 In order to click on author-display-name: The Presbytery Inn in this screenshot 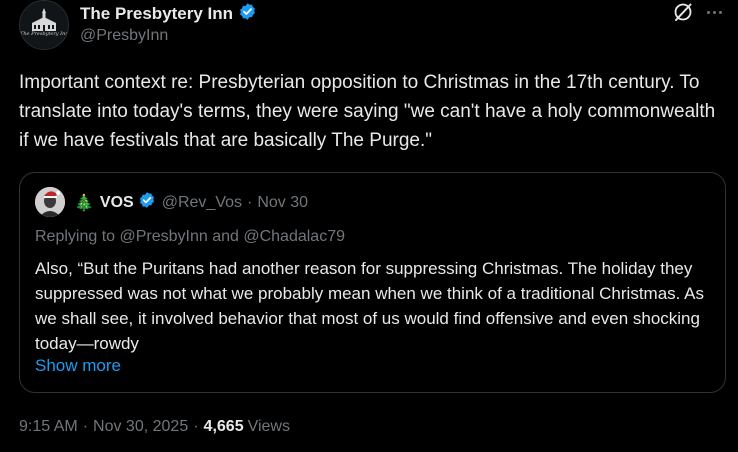, I will do `click(156, 14)`.